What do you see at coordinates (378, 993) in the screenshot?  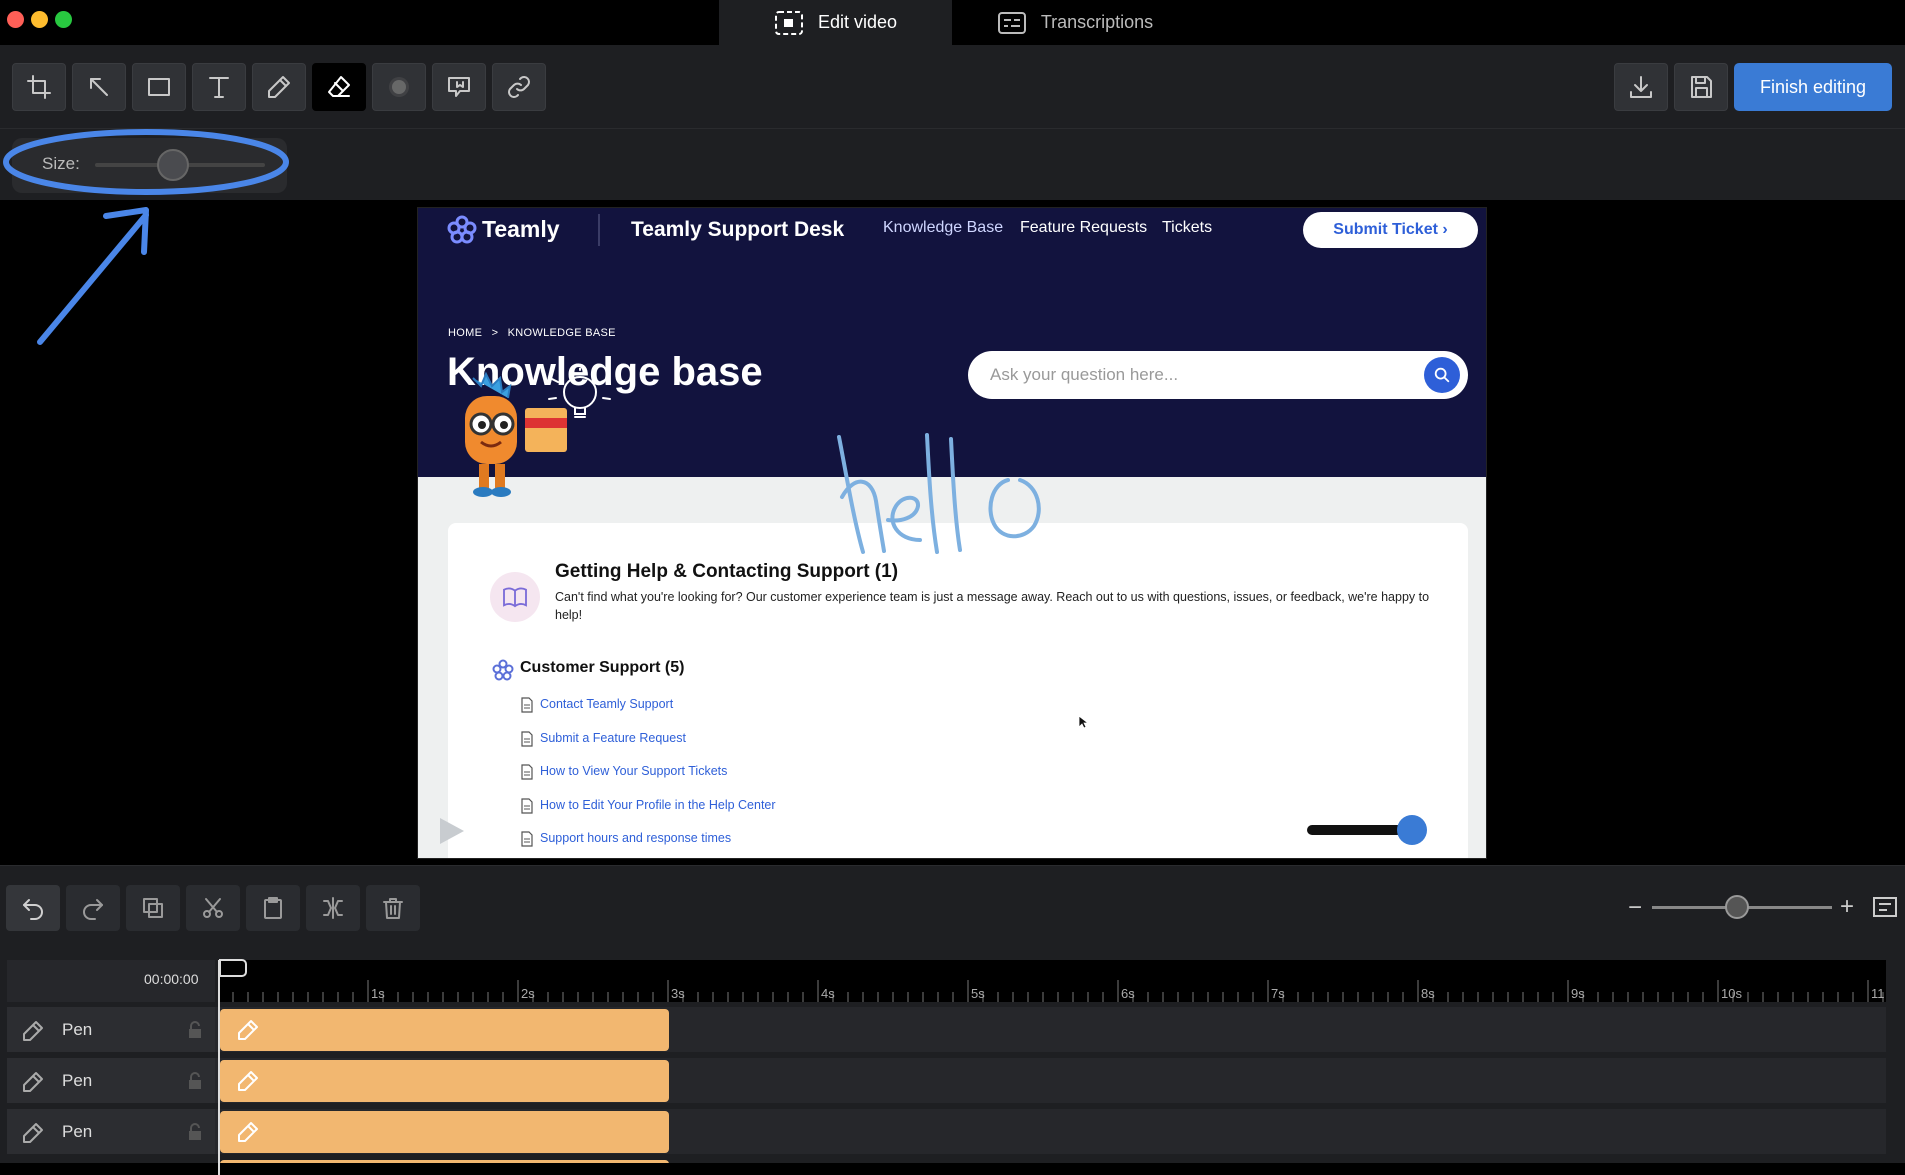 I see `ruler-label: 1s` at bounding box center [378, 993].